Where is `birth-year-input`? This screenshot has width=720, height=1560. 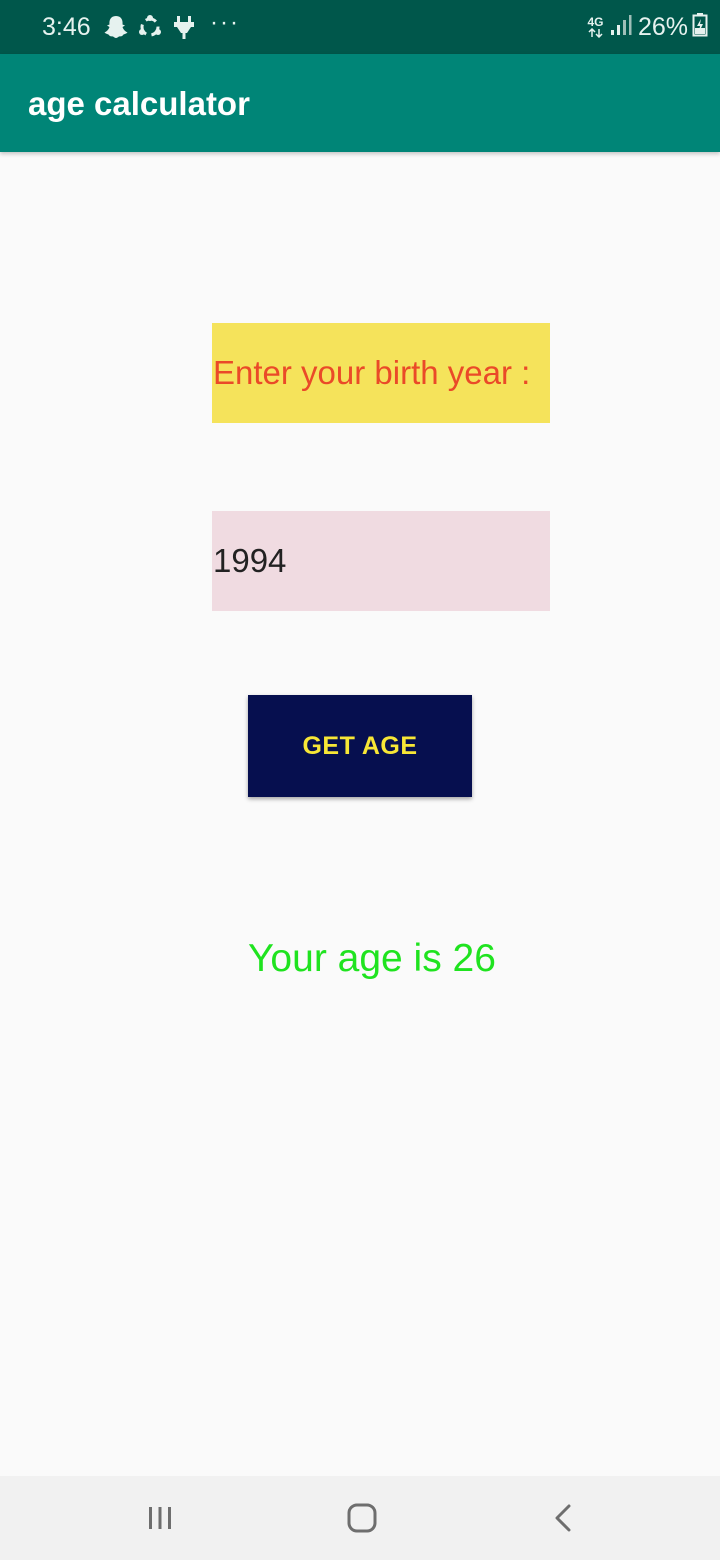
birth-year-input is located at coordinates (381, 561).